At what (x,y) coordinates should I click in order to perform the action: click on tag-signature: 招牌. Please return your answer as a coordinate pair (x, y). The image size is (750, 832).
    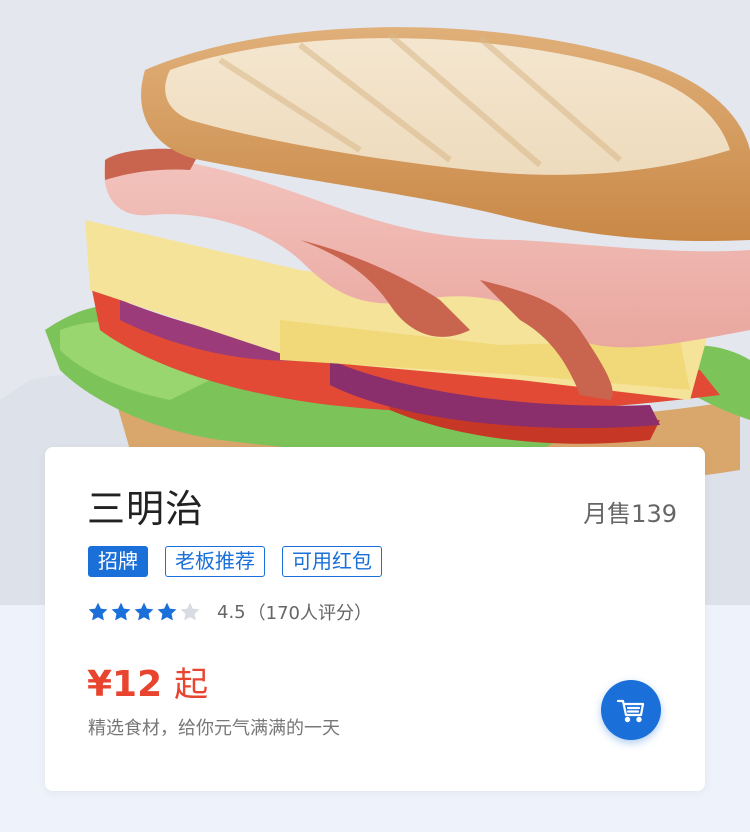
    Looking at the image, I should click on (118, 561).